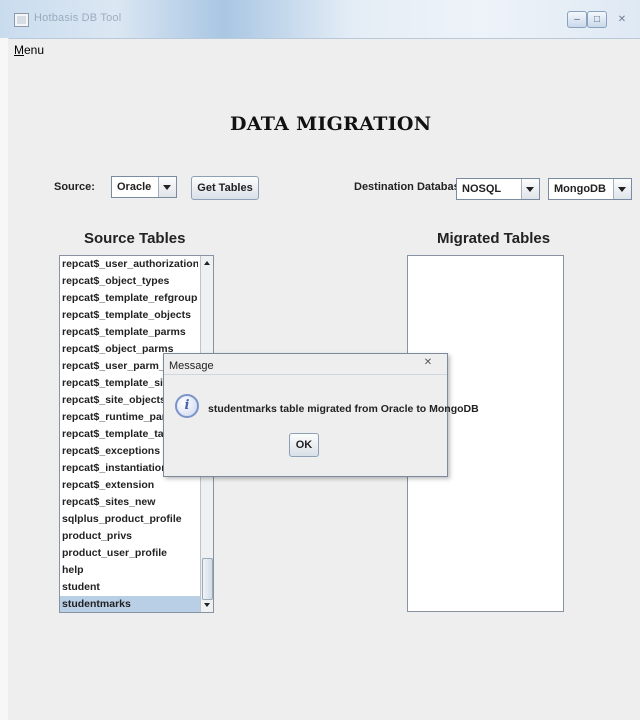 This screenshot has height=720, width=640. What do you see at coordinates (135, 238) in the screenshot?
I see `source-tables-heading: Source Tables` at bounding box center [135, 238].